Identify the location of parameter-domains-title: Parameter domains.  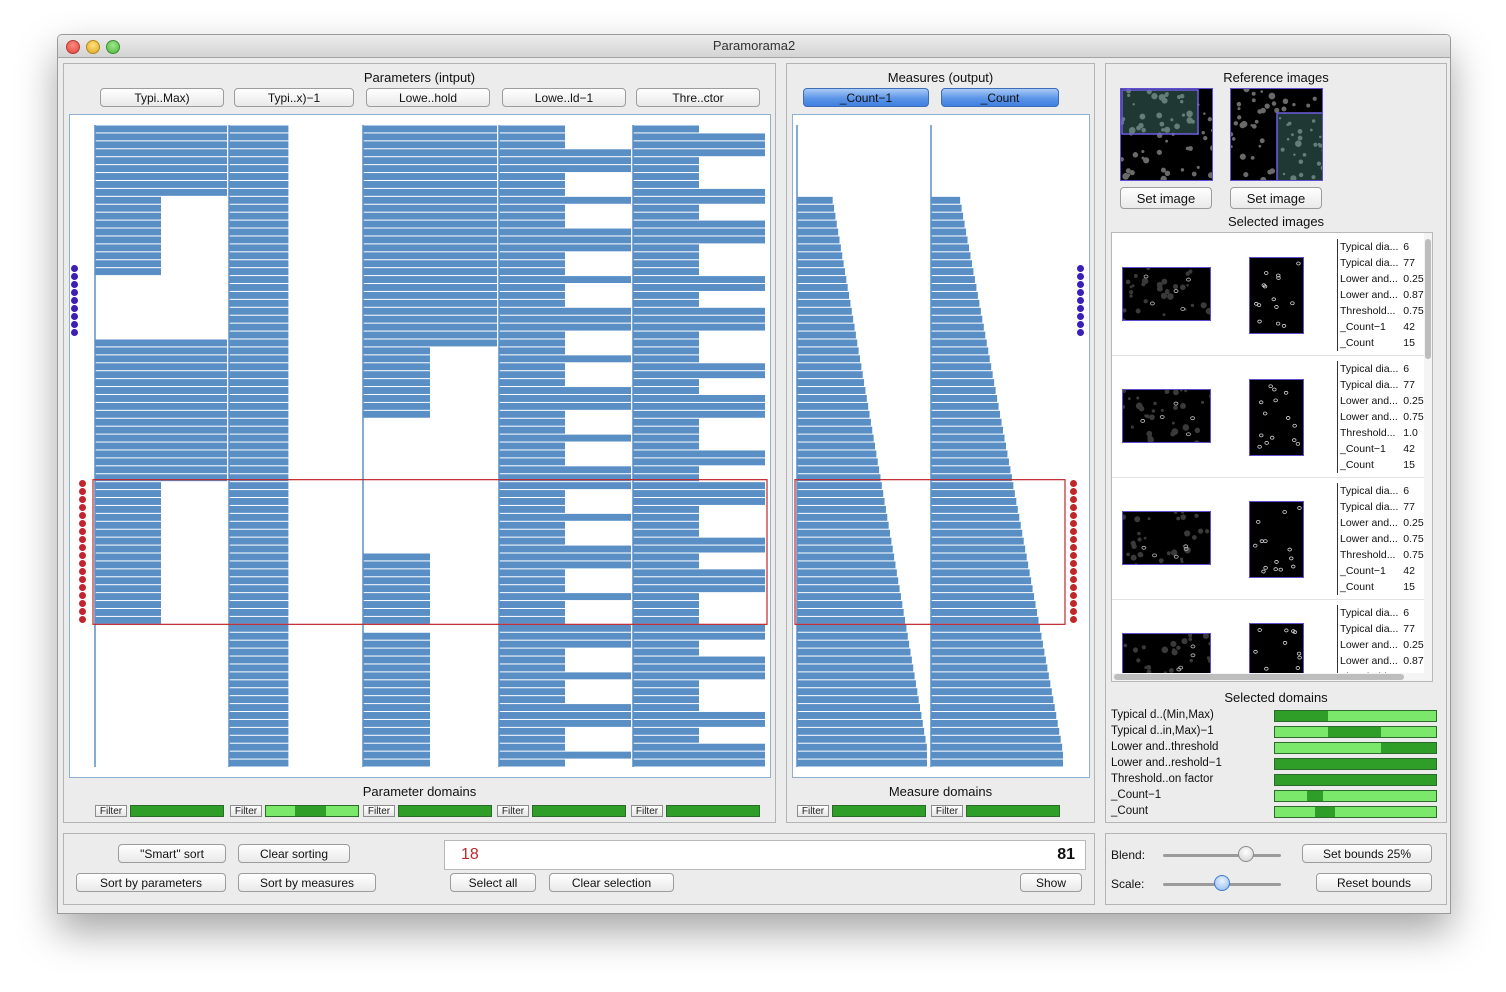
(419, 791).